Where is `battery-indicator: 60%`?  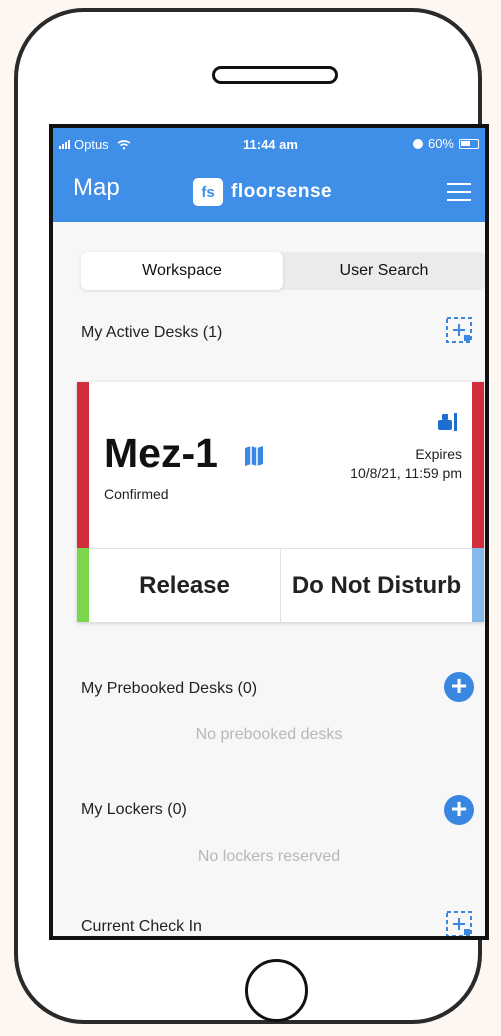
battery-indicator: 60% is located at coordinates (445, 143).